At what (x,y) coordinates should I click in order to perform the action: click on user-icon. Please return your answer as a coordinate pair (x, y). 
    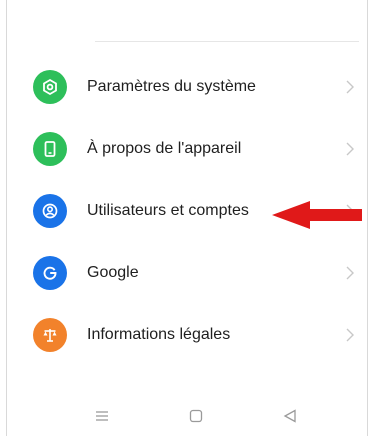
    Looking at the image, I should click on (50, 211).